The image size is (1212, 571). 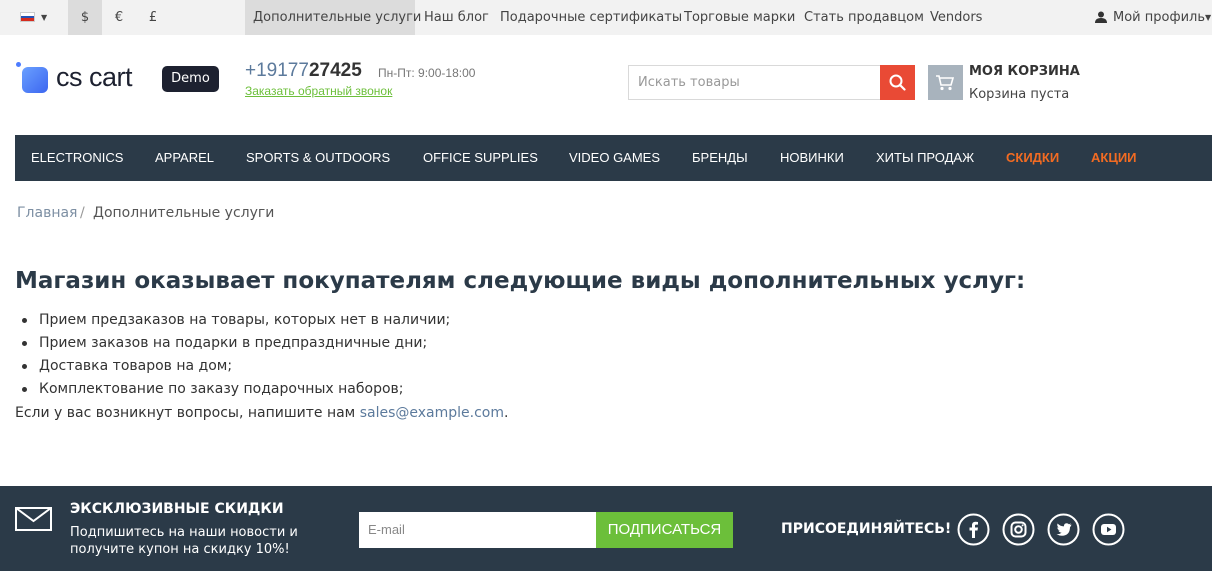 What do you see at coordinates (956, 17) in the screenshot?
I see `toplink-vendors: Vendors` at bounding box center [956, 17].